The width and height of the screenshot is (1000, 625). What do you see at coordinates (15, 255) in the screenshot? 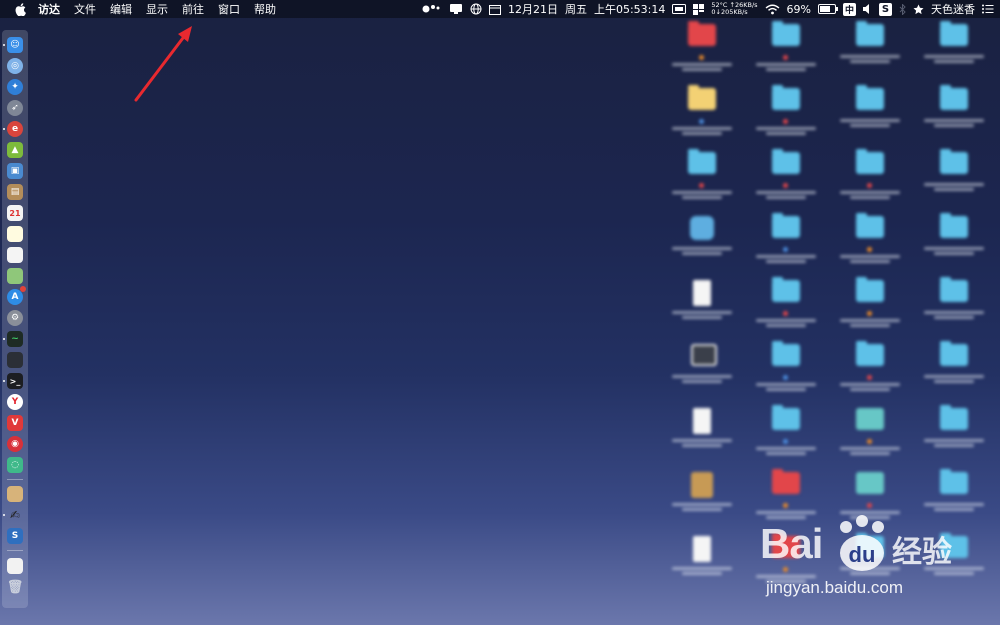
I see `reminders-icon` at bounding box center [15, 255].